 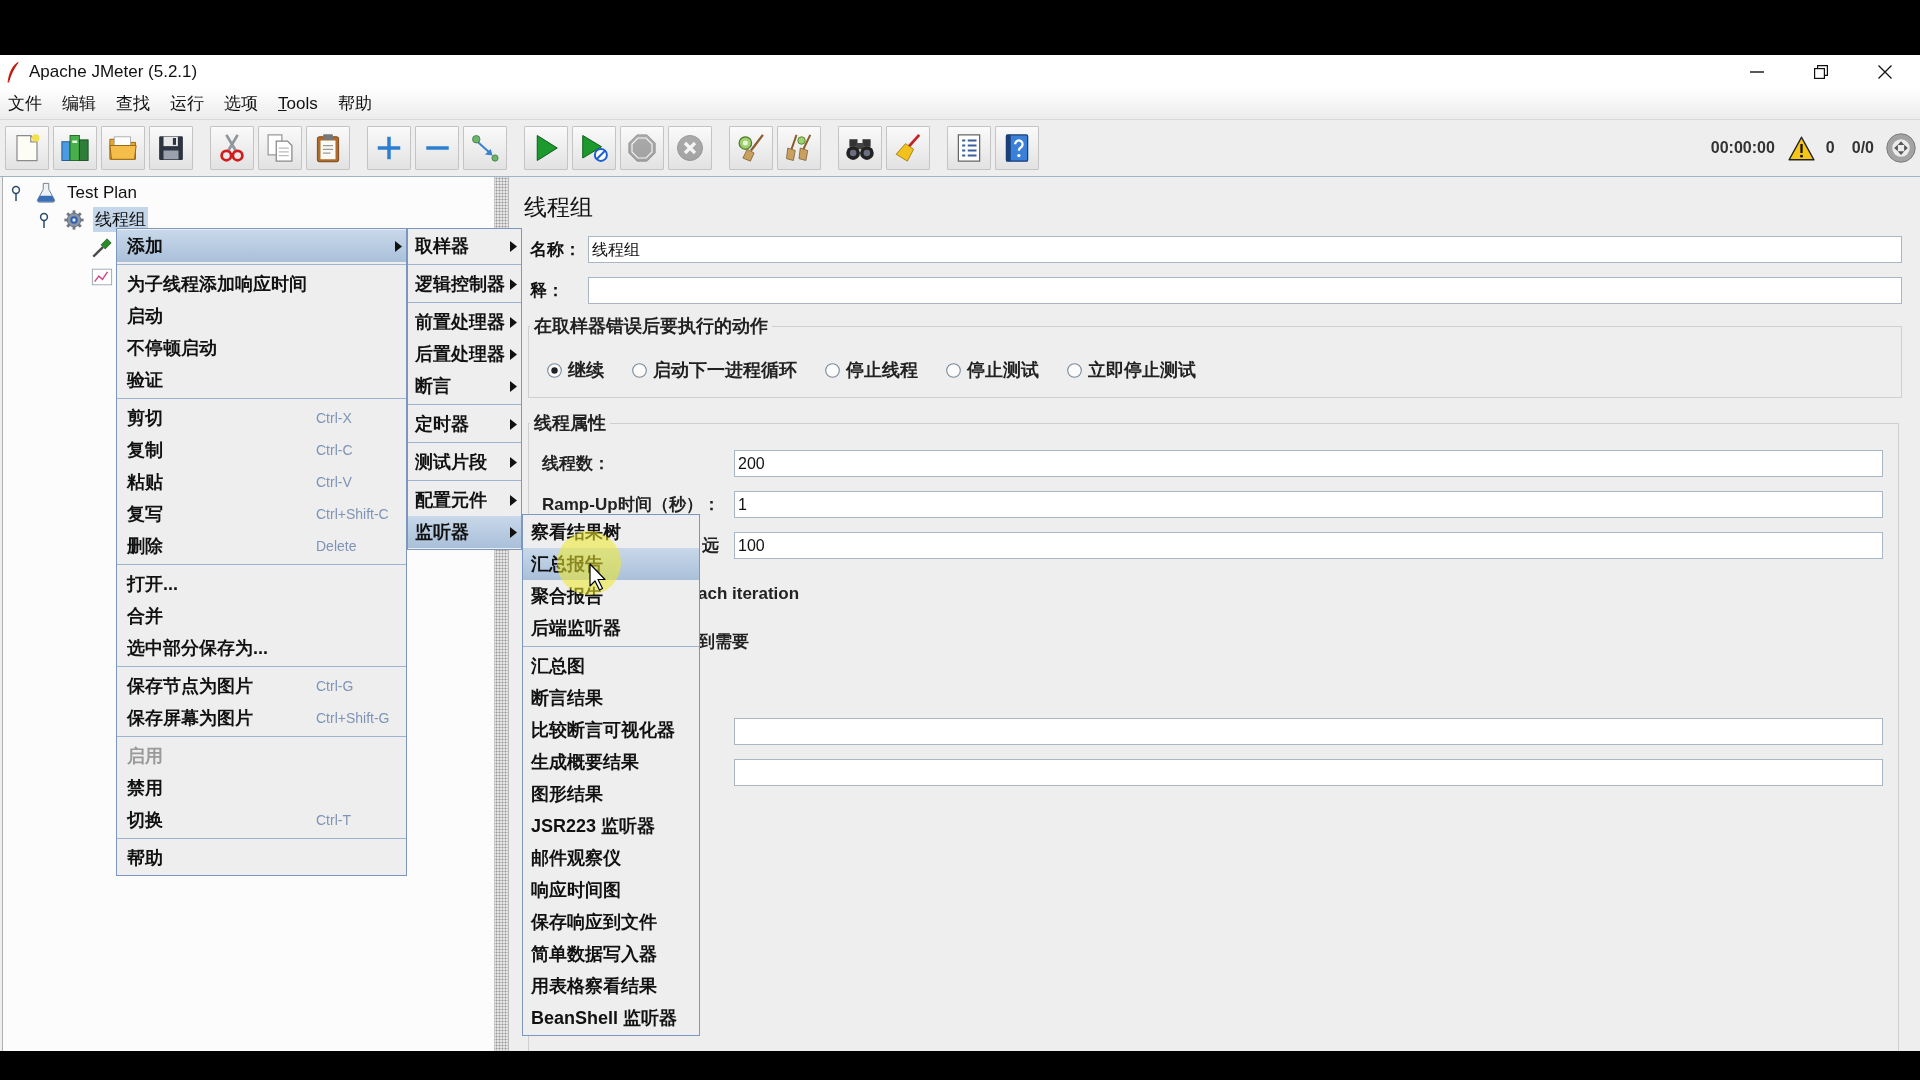 I want to click on text-field: 200, so click(x=1308, y=463).